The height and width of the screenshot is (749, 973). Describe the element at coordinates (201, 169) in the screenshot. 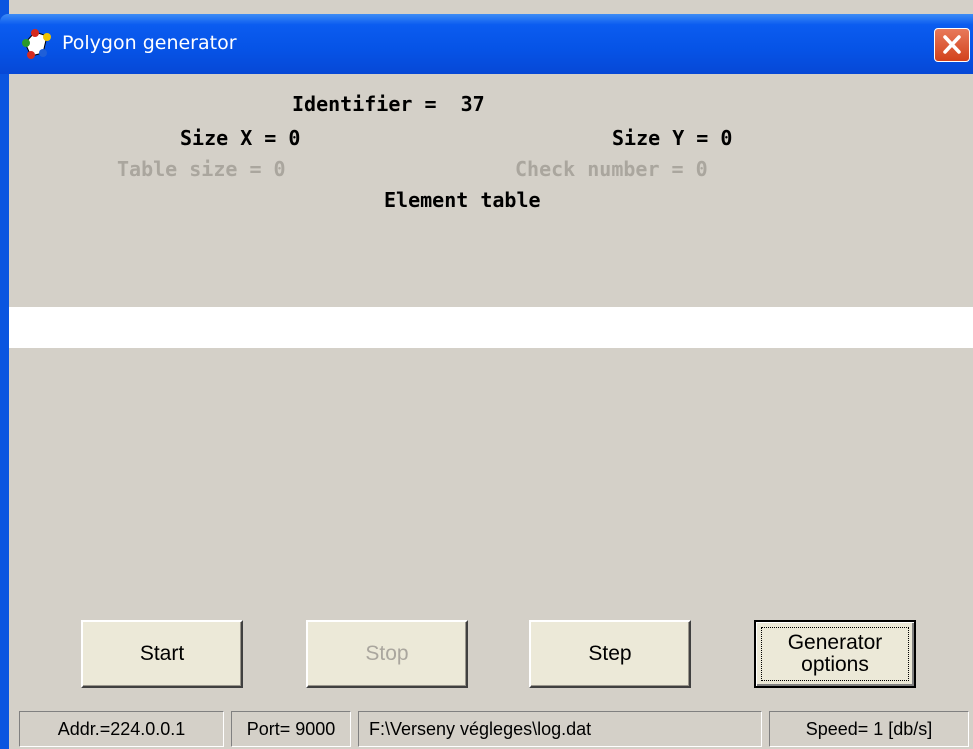

I see `table-size-label: Table size = 0` at that location.